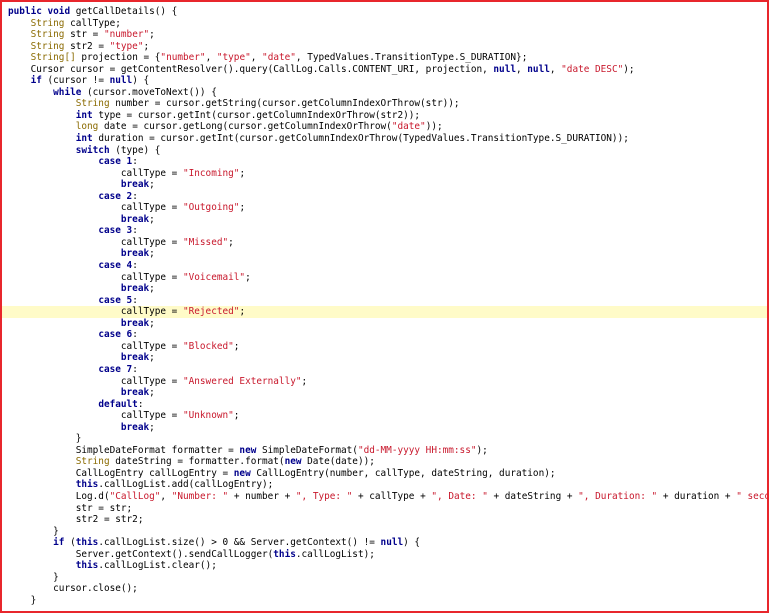 This screenshot has width=769, height=613. I want to click on code-line: case 6:, so click(387, 335).